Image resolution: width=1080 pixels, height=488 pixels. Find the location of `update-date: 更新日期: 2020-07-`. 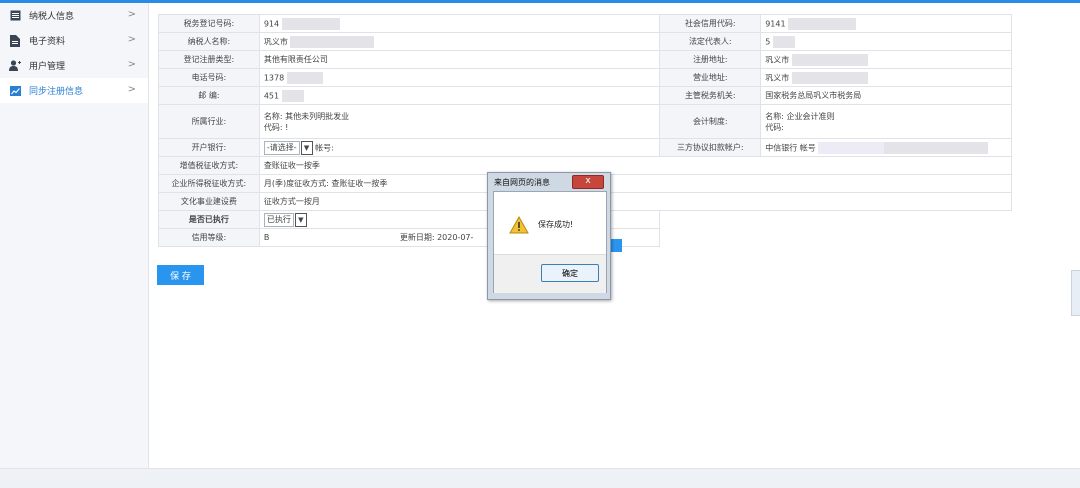

update-date: 更新日期: 2020-07- is located at coordinates (436, 237).